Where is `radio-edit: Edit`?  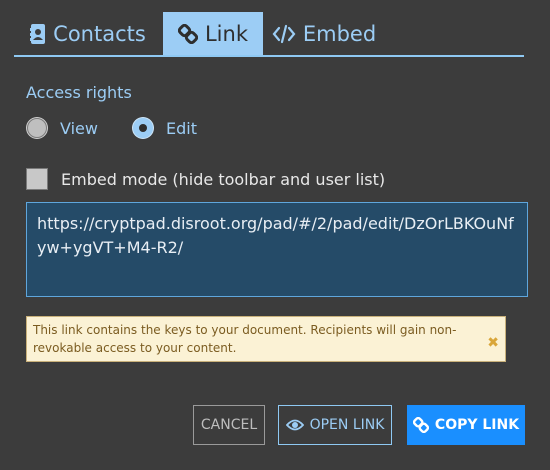
radio-edit: Edit is located at coordinates (164, 128).